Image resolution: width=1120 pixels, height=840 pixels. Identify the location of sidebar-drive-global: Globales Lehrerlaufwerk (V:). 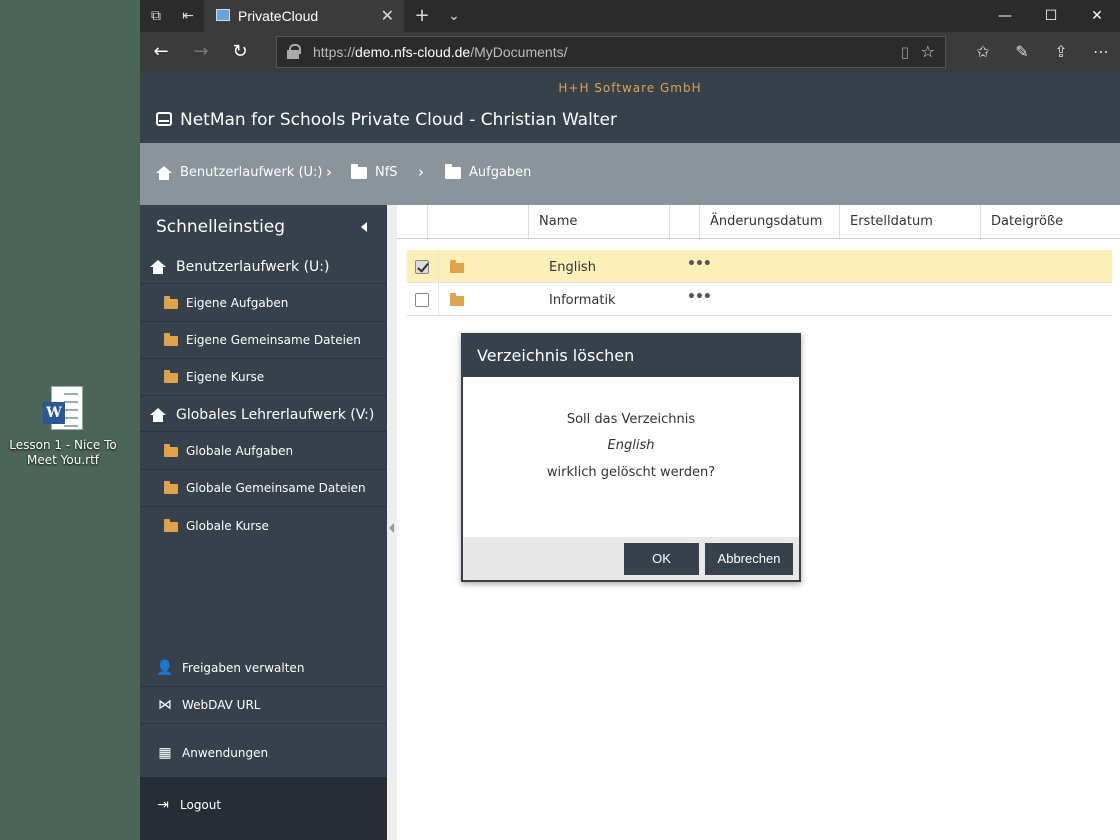
(263, 415).